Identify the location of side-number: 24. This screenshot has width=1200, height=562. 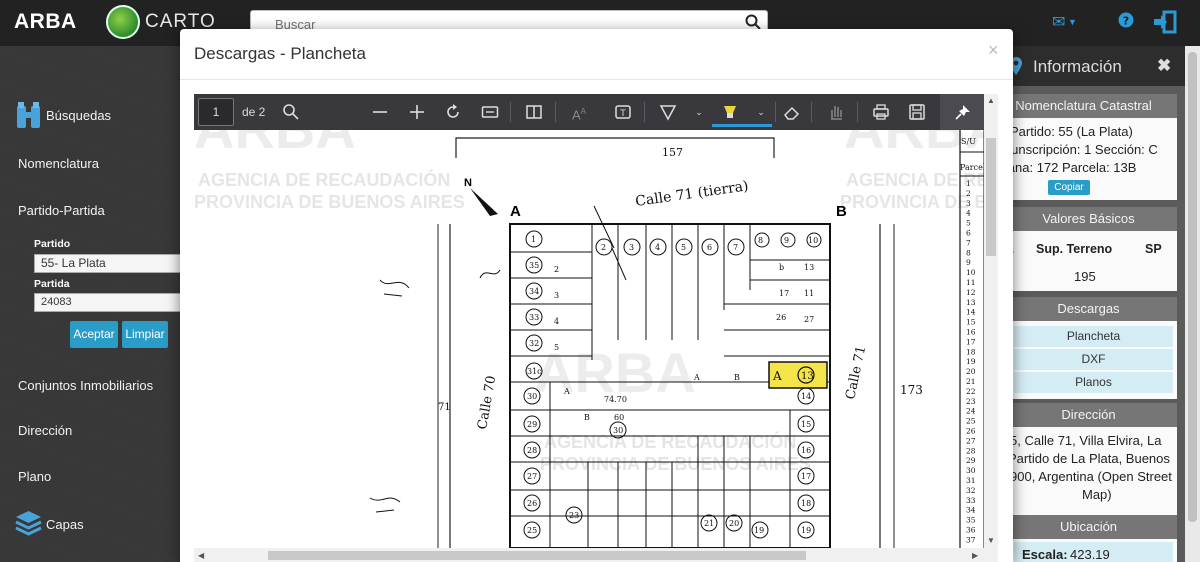
(971, 411).